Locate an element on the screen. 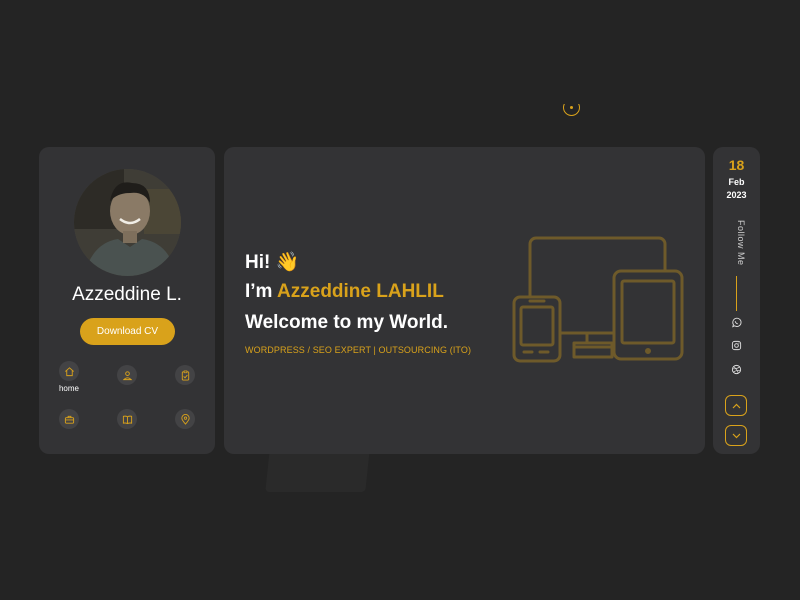  follow-divider is located at coordinates (736, 293).